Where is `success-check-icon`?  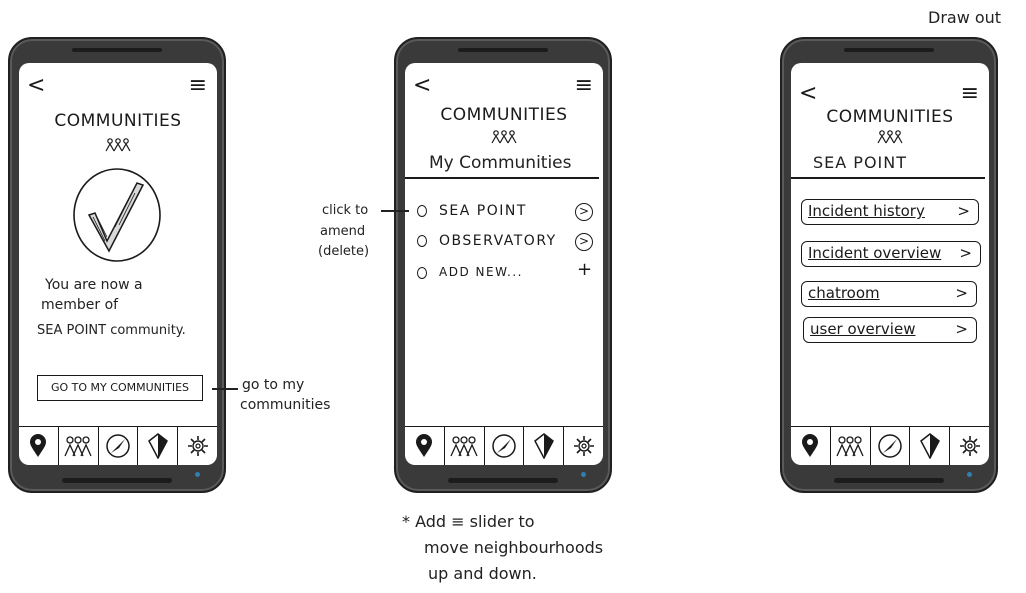
success-check-icon is located at coordinates (117, 217).